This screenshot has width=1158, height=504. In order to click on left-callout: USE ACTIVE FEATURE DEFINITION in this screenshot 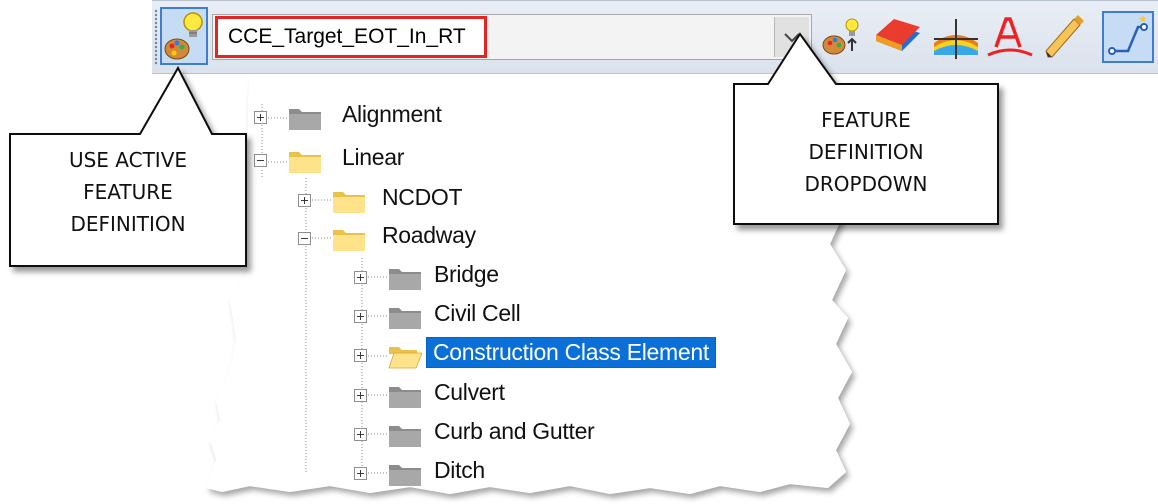, I will do `click(128, 192)`.